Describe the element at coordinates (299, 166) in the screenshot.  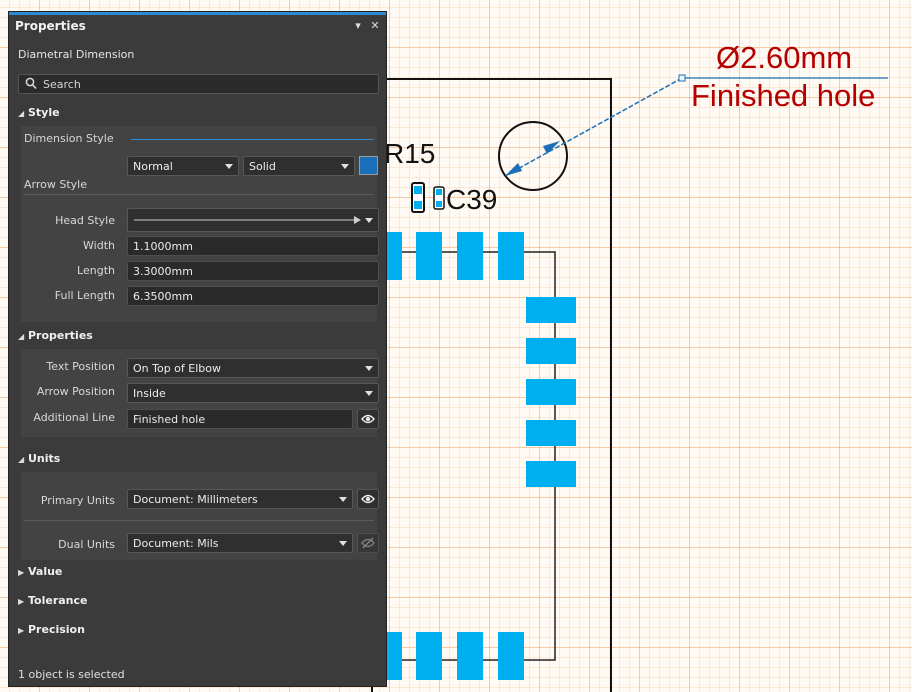
I see `line-style-dropdown: Solid` at that location.